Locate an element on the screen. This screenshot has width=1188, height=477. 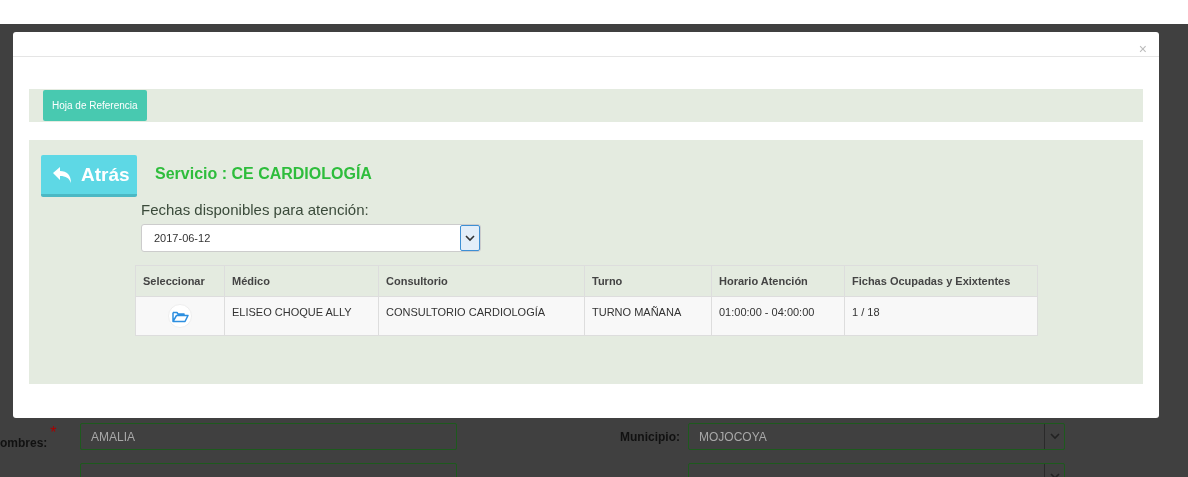
table-cell: TURNO MAÑANA is located at coordinates (648, 316).